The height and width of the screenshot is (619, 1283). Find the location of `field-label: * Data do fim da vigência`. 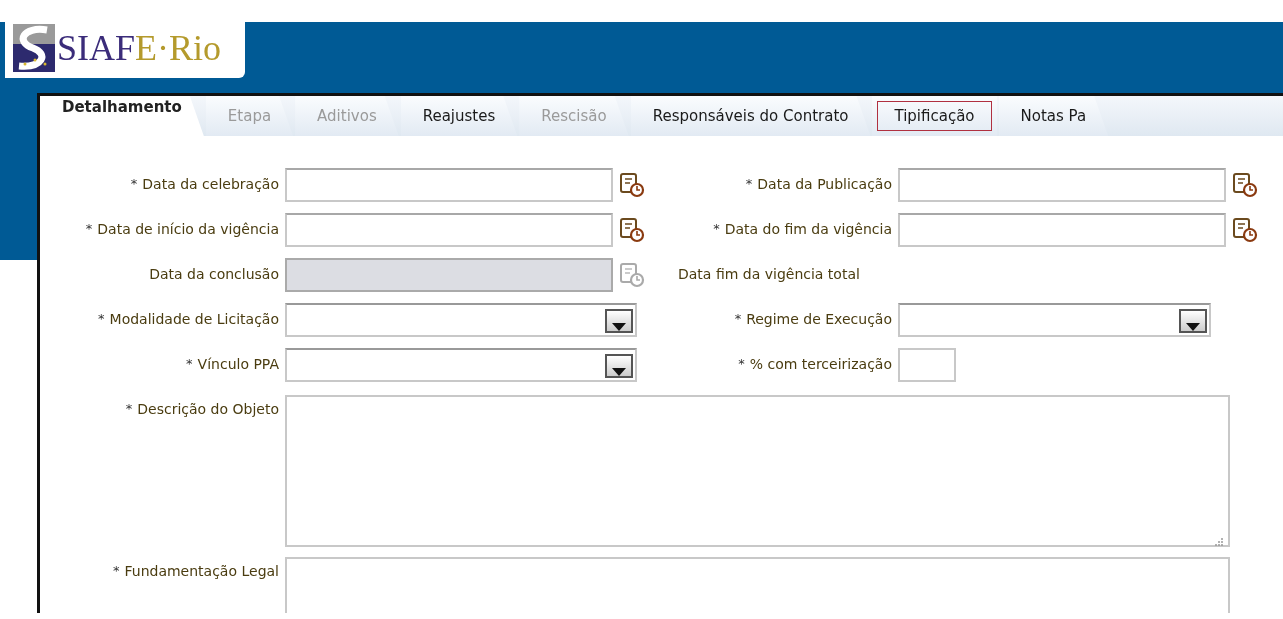

field-label: * Data do fim da vigência is located at coordinates (802, 229).